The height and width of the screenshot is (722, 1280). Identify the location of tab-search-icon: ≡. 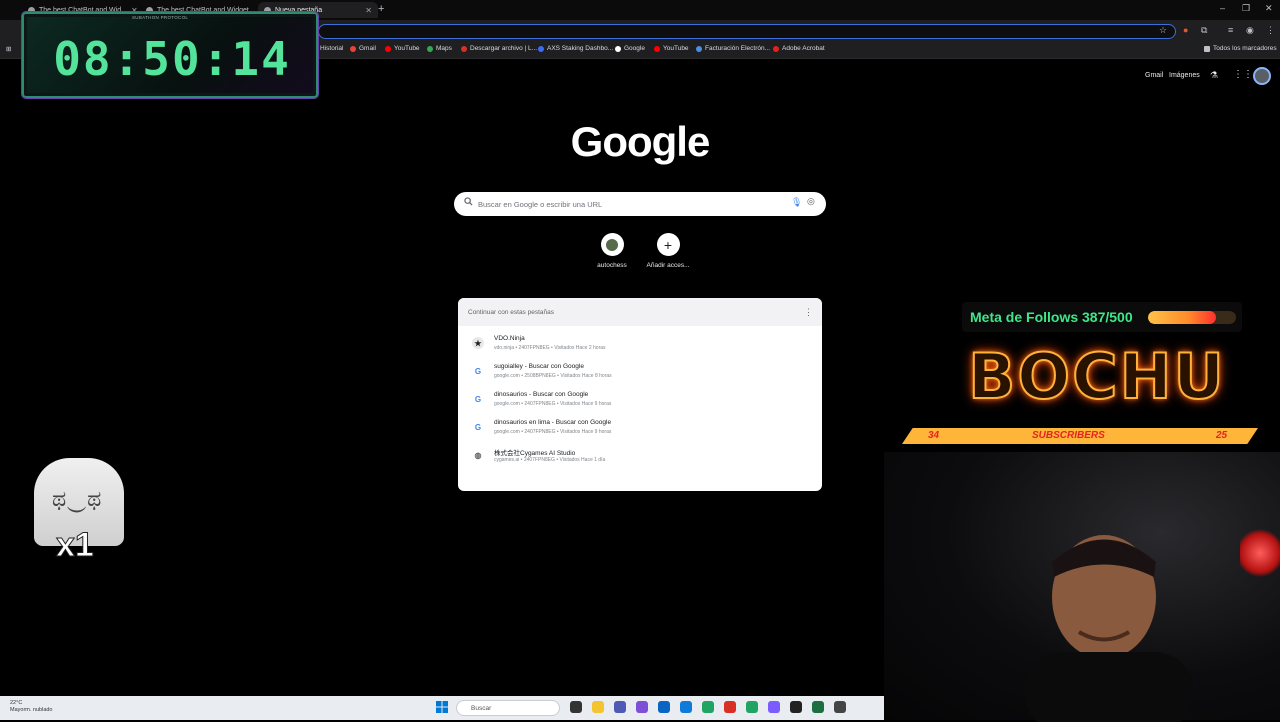
(1230, 30).